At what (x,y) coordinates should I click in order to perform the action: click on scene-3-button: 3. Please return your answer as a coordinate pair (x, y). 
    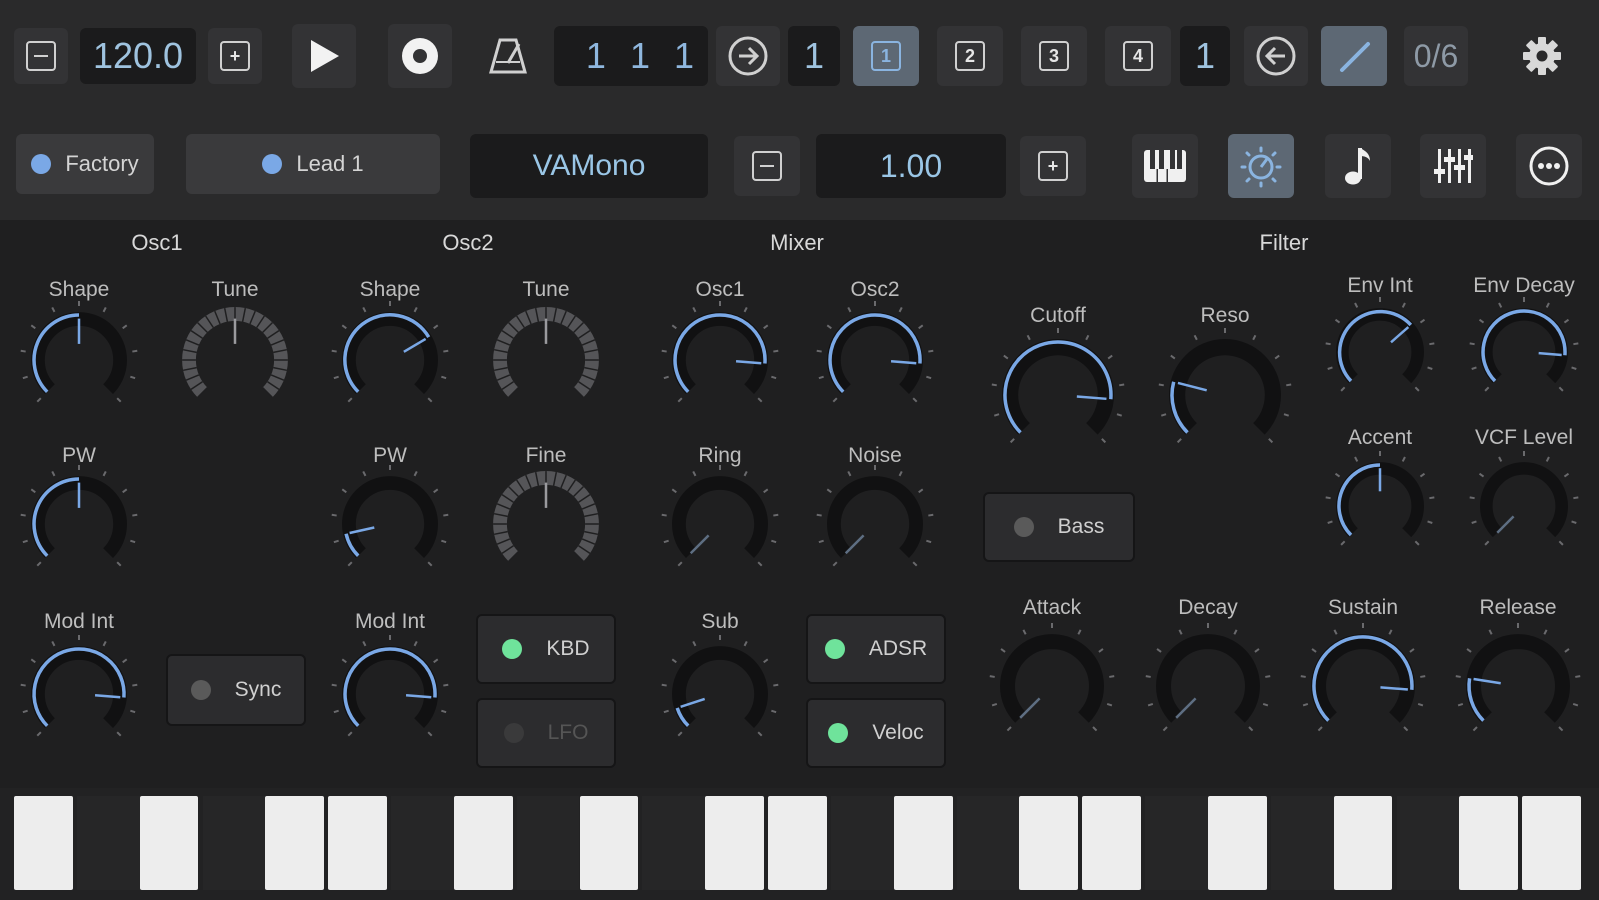
    Looking at the image, I should click on (1054, 56).